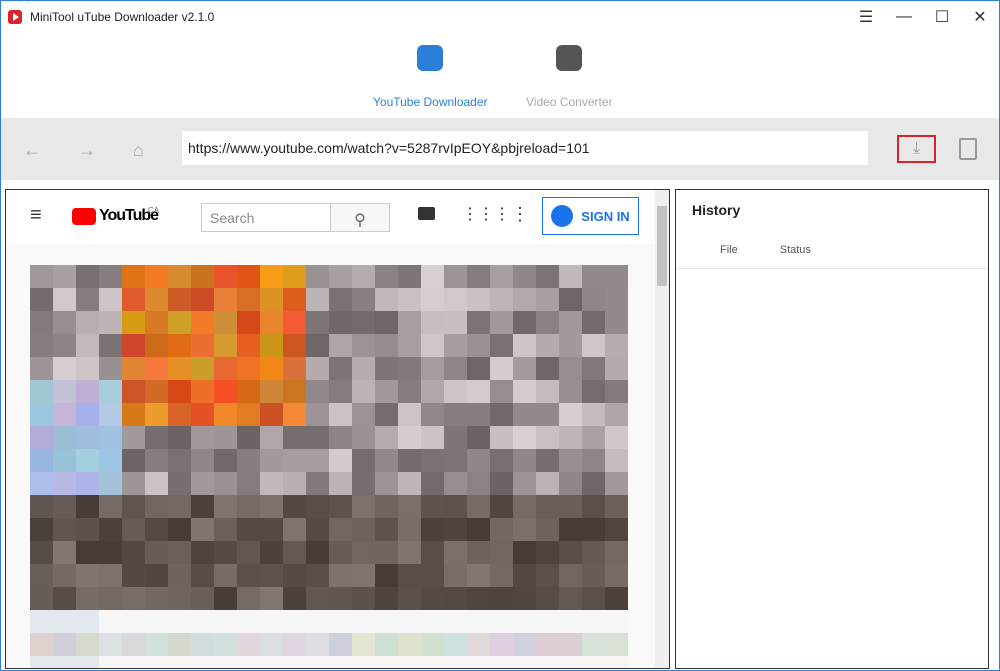 The height and width of the screenshot is (671, 1000). I want to click on create-video-icon, so click(426, 213).